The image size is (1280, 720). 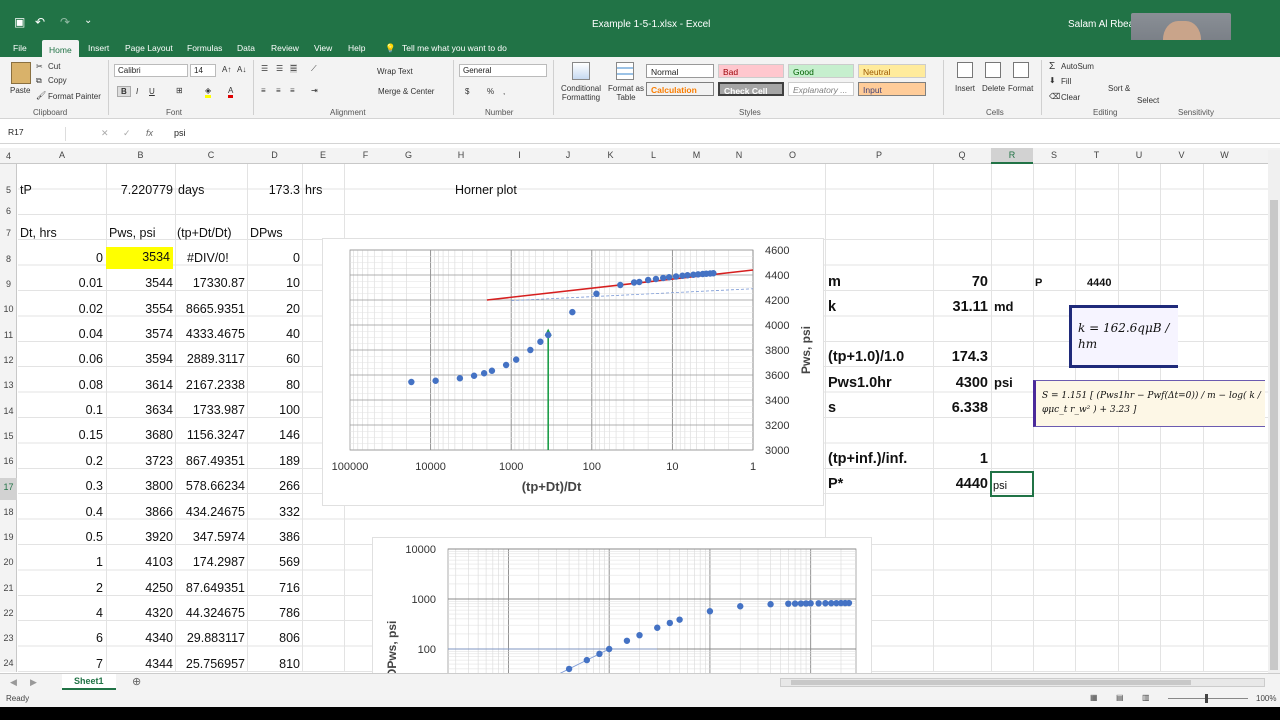 What do you see at coordinates (139, 664) in the screenshot?
I see `table-cell: 4344` at bounding box center [139, 664].